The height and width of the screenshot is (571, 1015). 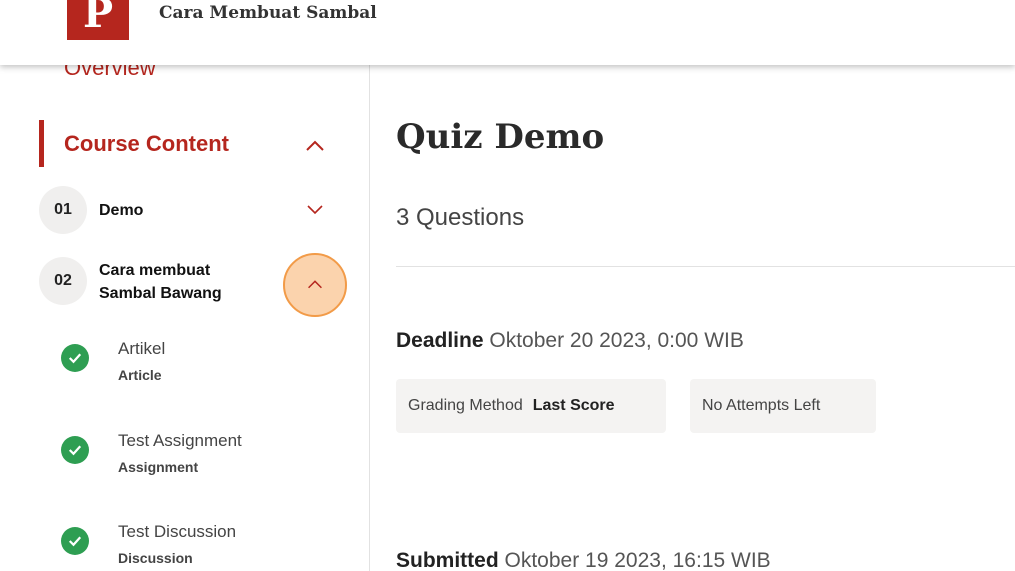 What do you see at coordinates (160, 293) in the screenshot?
I see `module-title-line: Sambal Bawang` at bounding box center [160, 293].